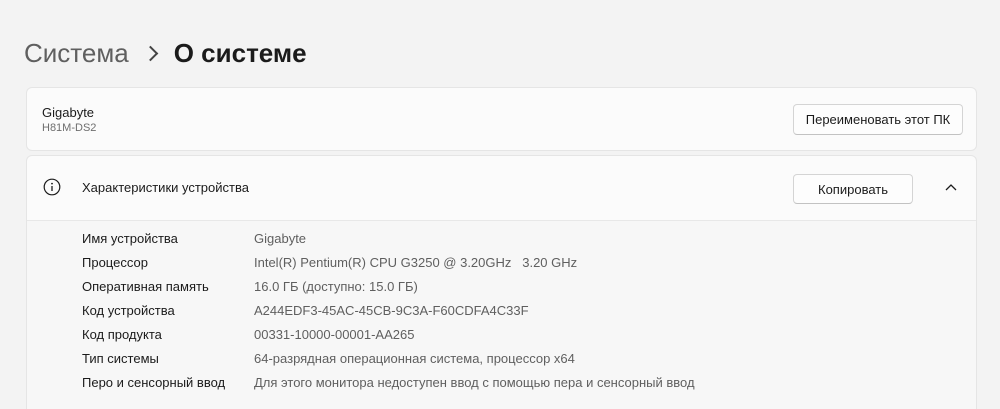 This screenshot has height=409, width=1000. What do you see at coordinates (76, 53) in the screenshot?
I see `breadcrumb-parent: Система` at bounding box center [76, 53].